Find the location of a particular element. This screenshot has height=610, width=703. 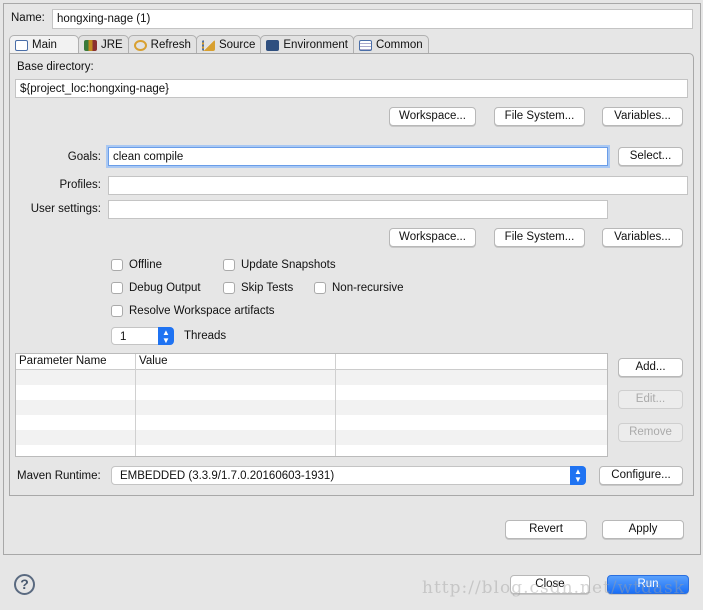

user-settings-input is located at coordinates (358, 209).